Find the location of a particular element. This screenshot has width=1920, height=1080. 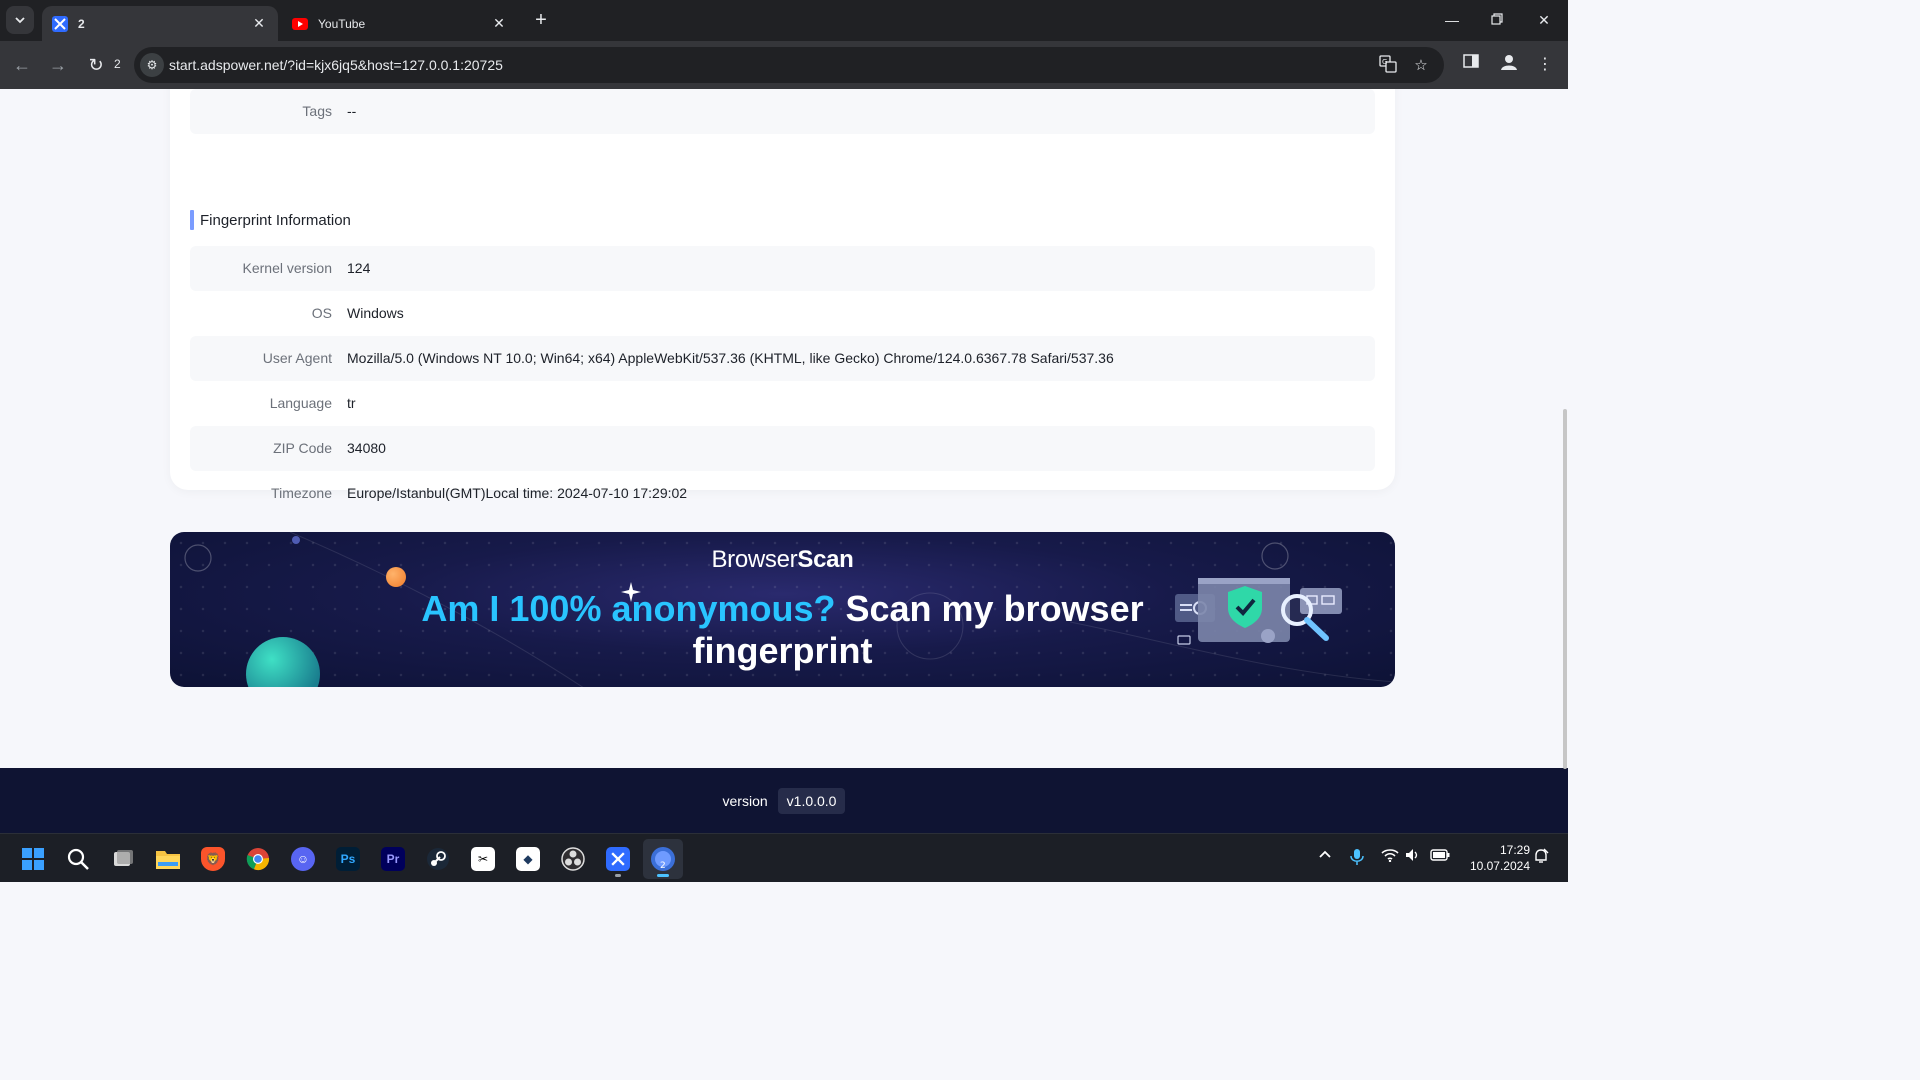

info-row-language: Language tr is located at coordinates (782, 403).